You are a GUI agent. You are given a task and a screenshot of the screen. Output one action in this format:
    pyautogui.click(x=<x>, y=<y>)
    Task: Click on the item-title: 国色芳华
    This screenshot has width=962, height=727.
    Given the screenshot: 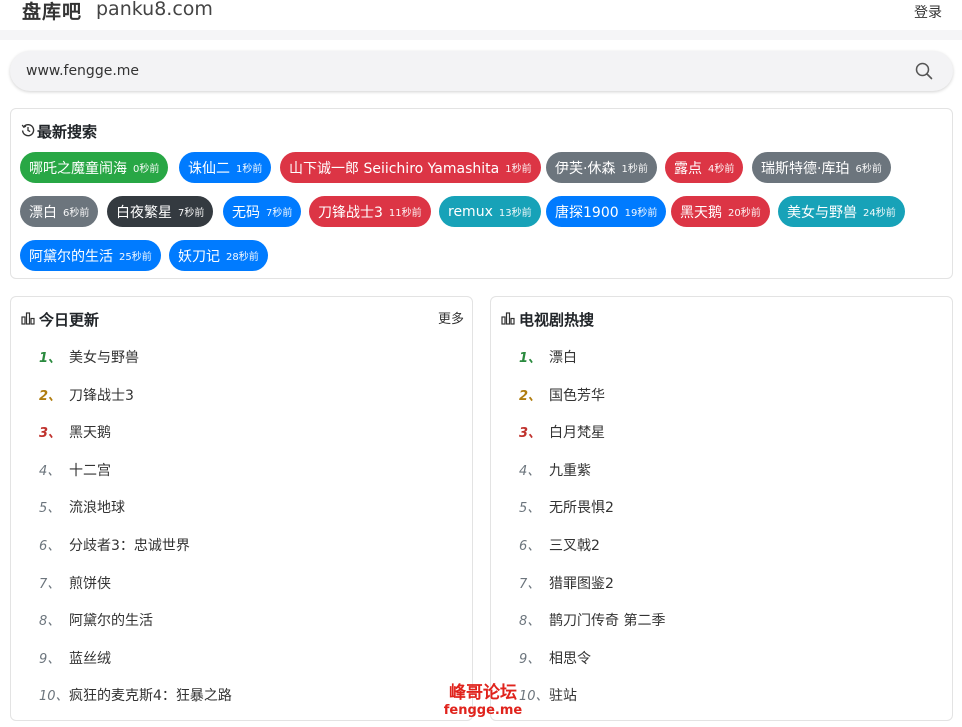 What is the action you would take?
    pyautogui.click(x=577, y=395)
    